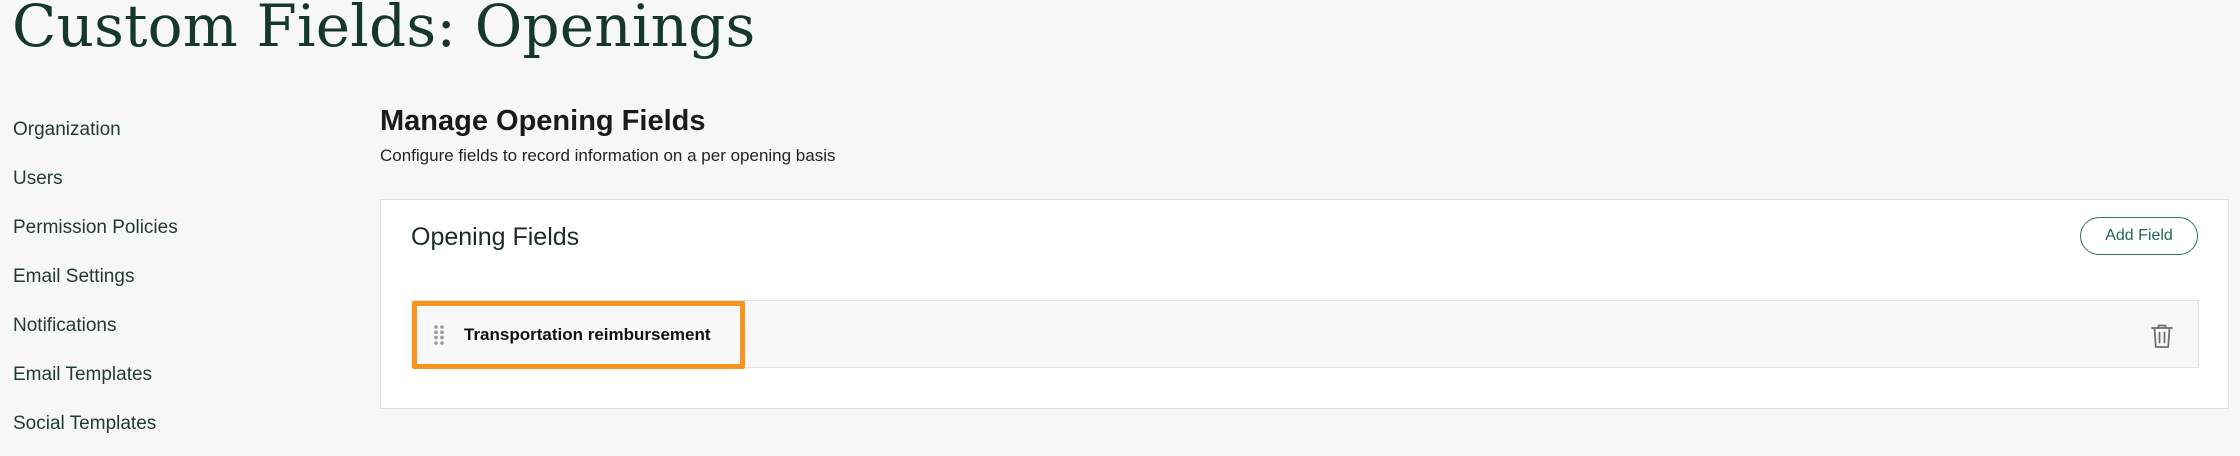 Image resolution: width=2240 pixels, height=456 pixels. I want to click on add-field-button: Add Field, so click(2139, 236).